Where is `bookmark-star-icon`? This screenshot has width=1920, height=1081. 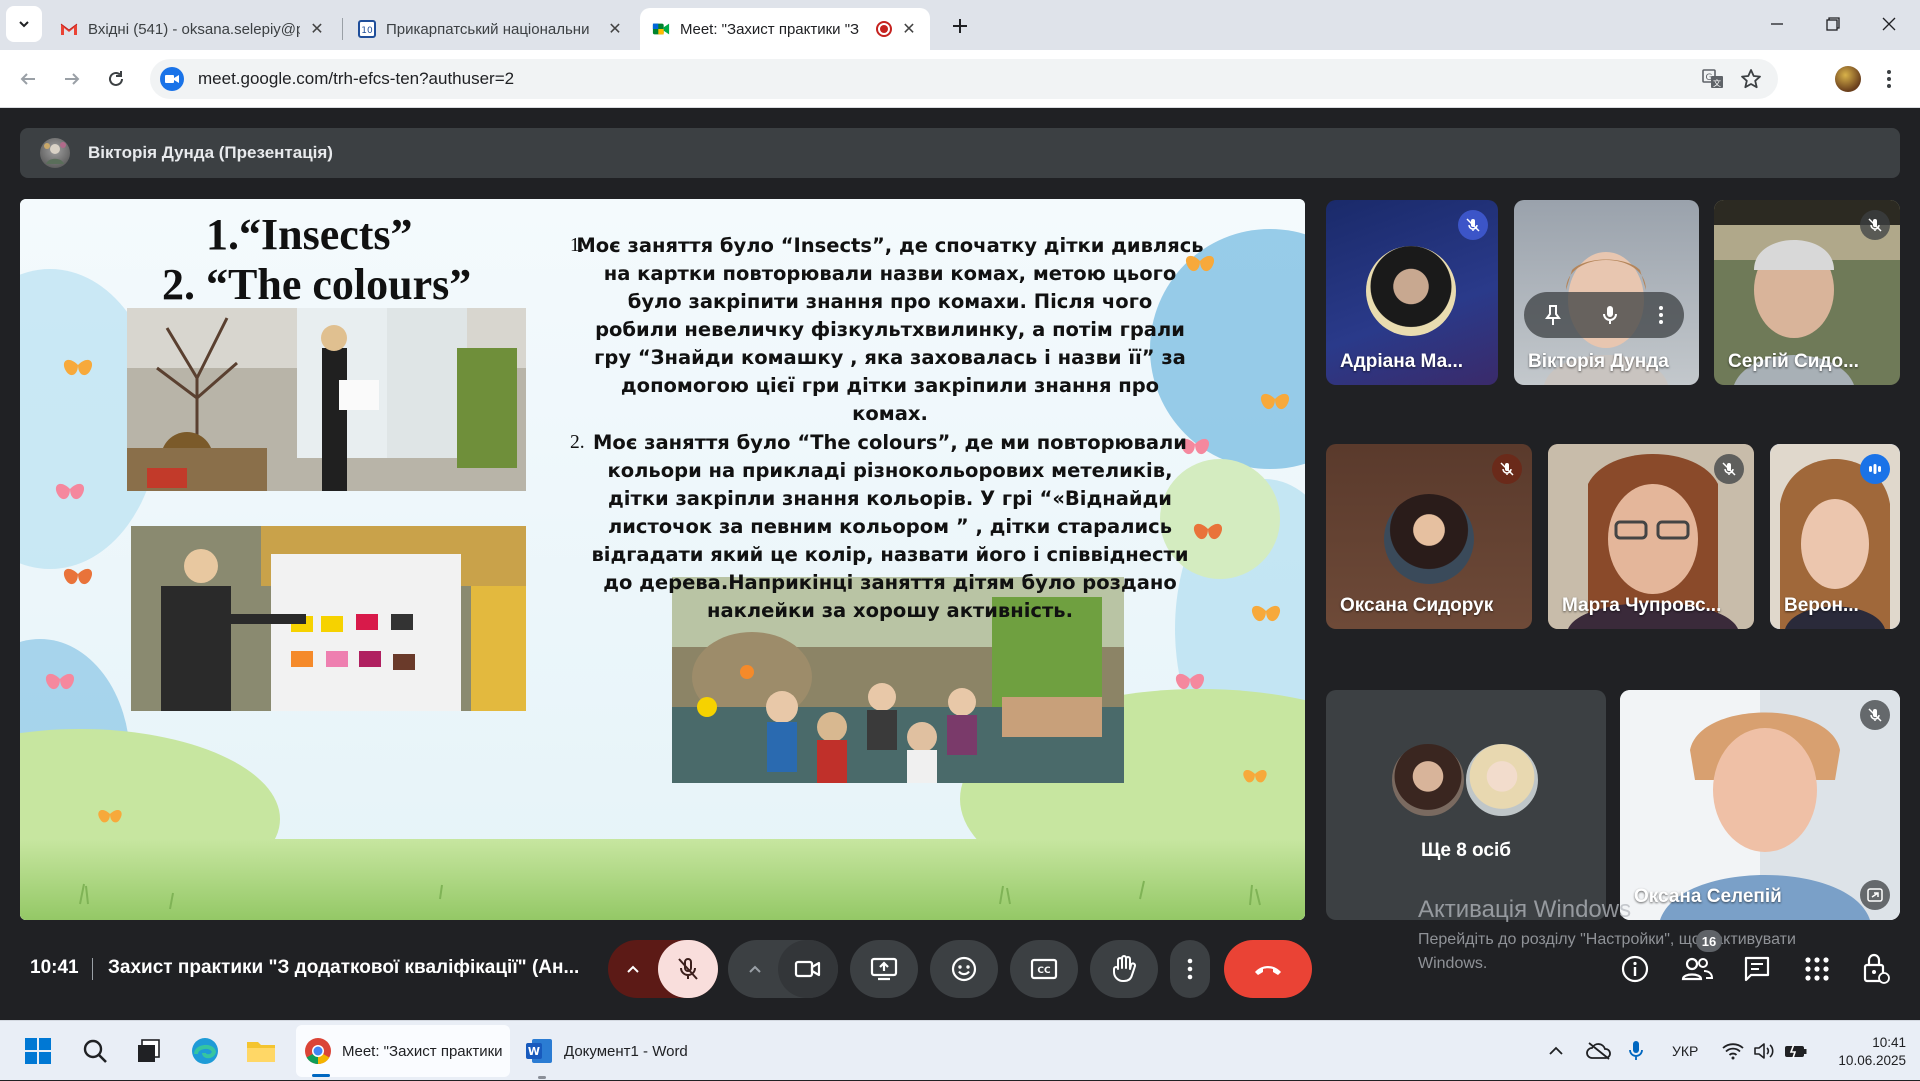
bookmark-star-icon is located at coordinates (1751, 79).